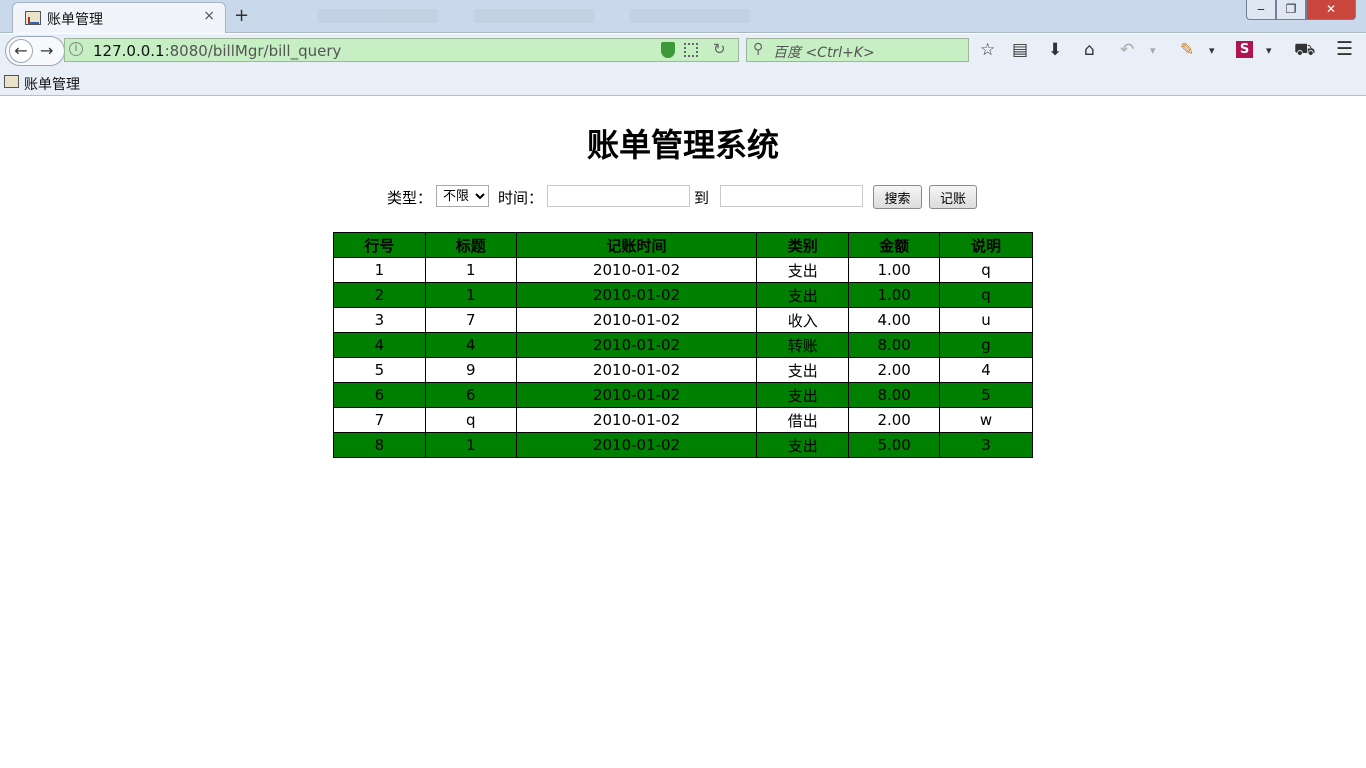 The height and width of the screenshot is (768, 1366). I want to click on header-description: 说明, so click(986, 245).